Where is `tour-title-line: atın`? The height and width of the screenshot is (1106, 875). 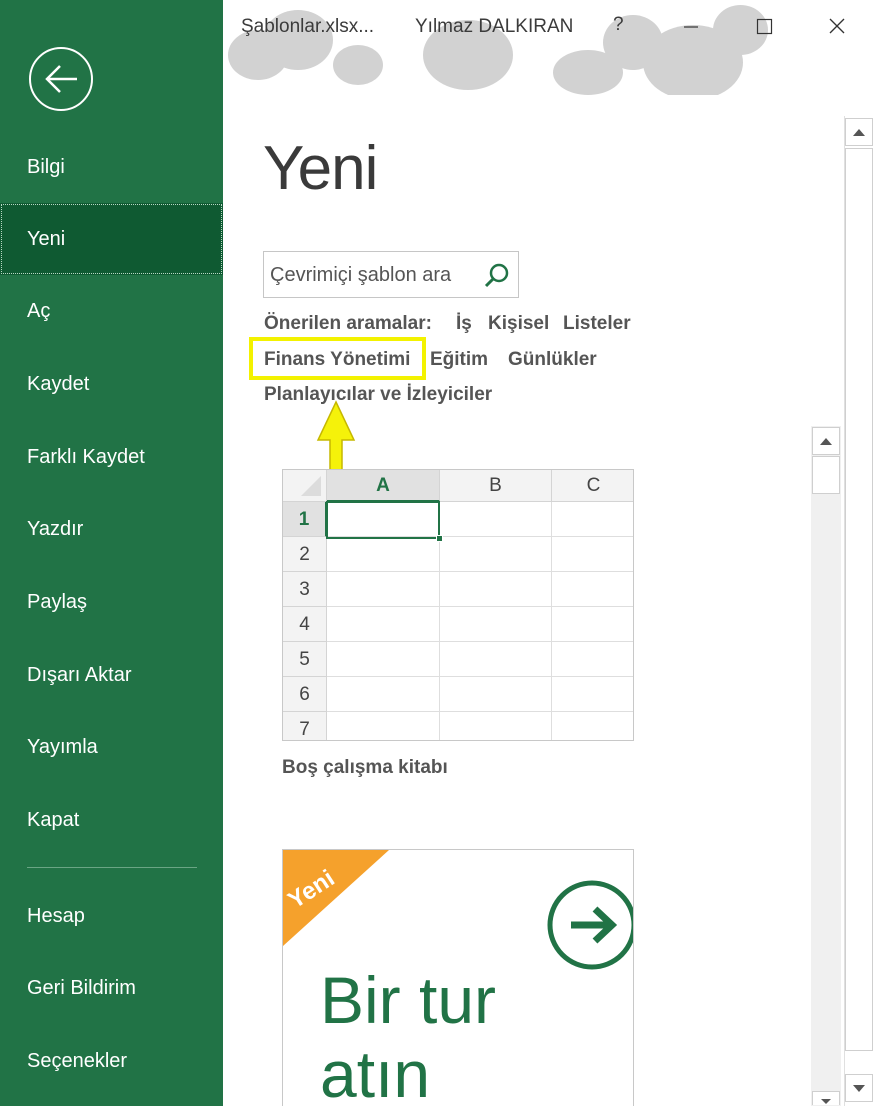
tour-title-line: atın is located at coordinates (375, 1071).